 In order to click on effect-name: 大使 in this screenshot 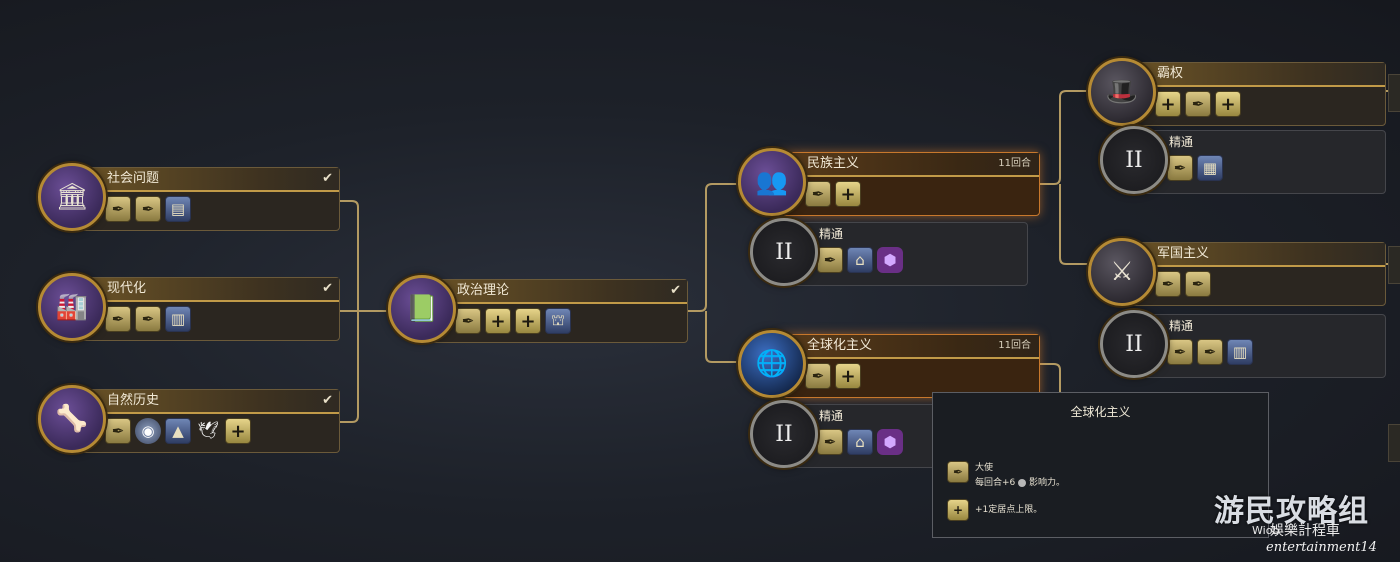, I will do `click(984, 468)`.